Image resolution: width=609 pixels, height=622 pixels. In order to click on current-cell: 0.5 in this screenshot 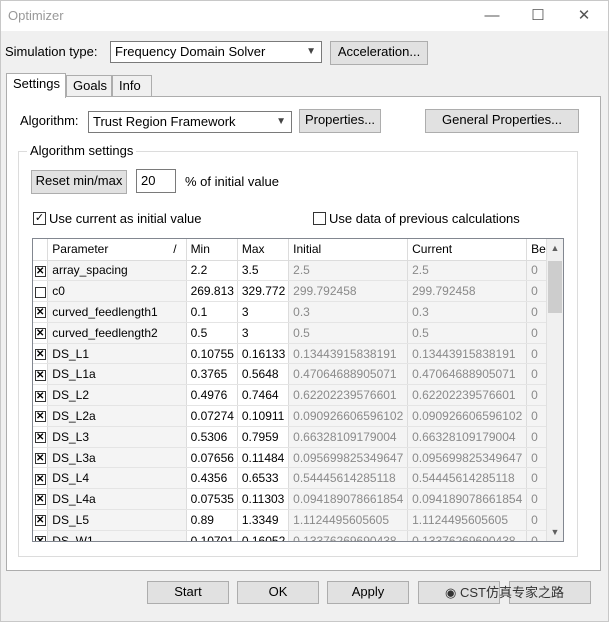, I will do `click(467, 333)`.